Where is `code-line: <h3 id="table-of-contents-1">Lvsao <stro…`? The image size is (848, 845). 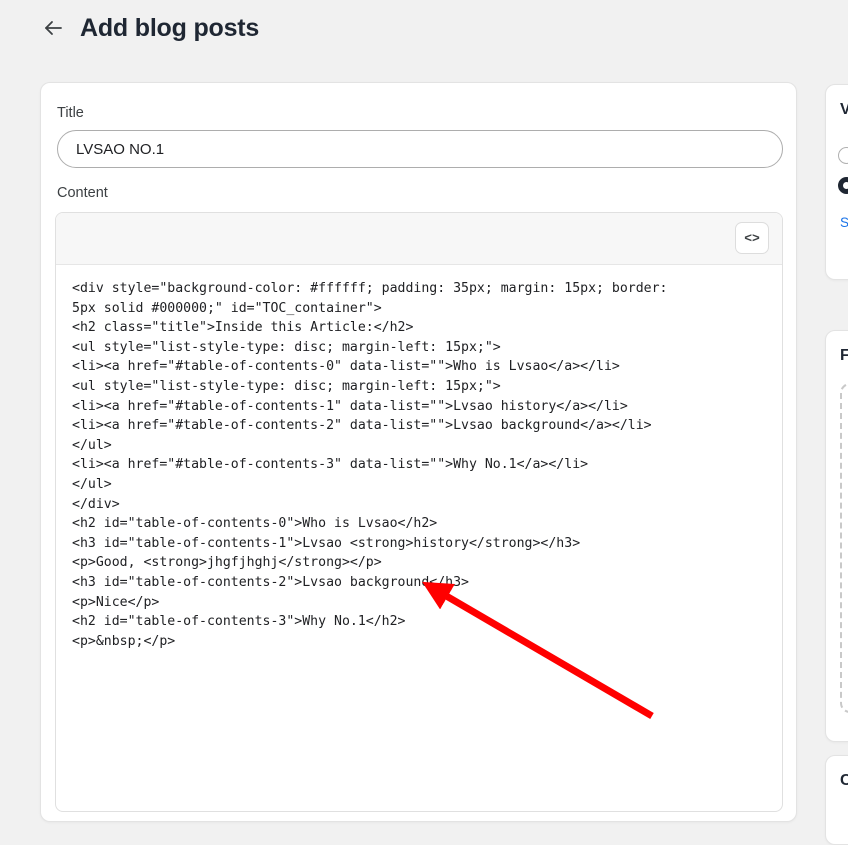
code-line: <h3 id="table-of-contents-1">Lvsao <stro… is located at coordinates (326, 543).